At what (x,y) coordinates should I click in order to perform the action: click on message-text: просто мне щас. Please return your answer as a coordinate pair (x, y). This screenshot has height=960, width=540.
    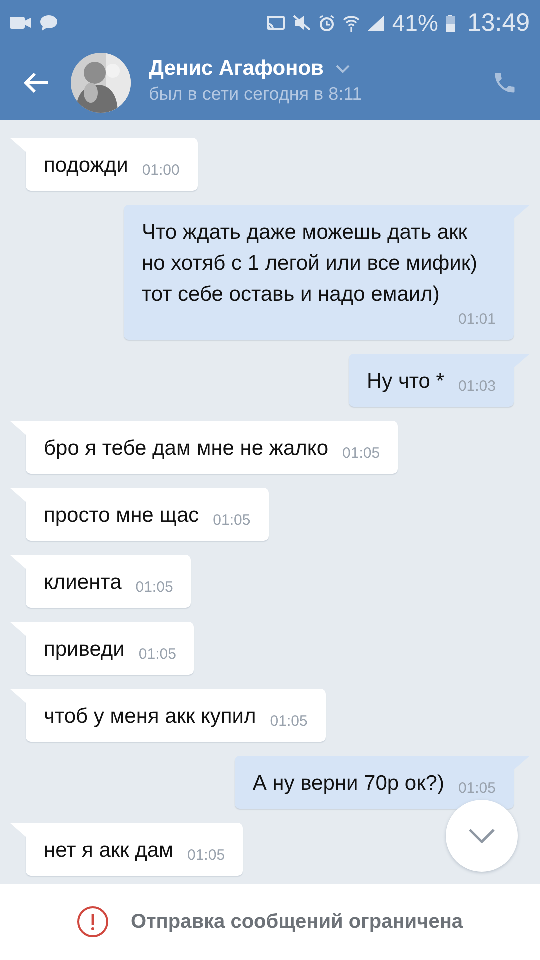
    Looking at the image, I should click on (122, 516).